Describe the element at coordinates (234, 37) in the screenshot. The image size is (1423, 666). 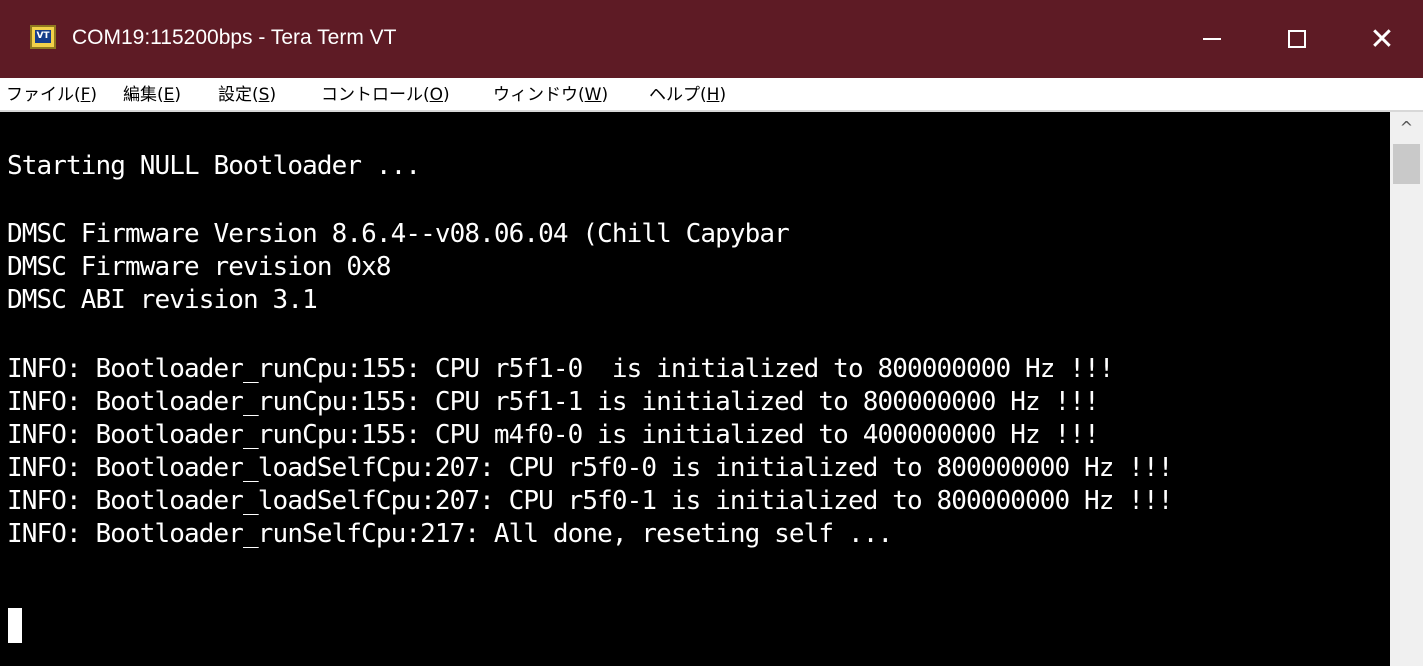
I see `window-title: COM19:115200bps - Tera Term VT` at that location.